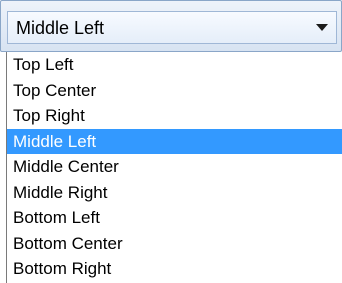  I want to click on dropdown-field: Middle Left, so click(172, 27).